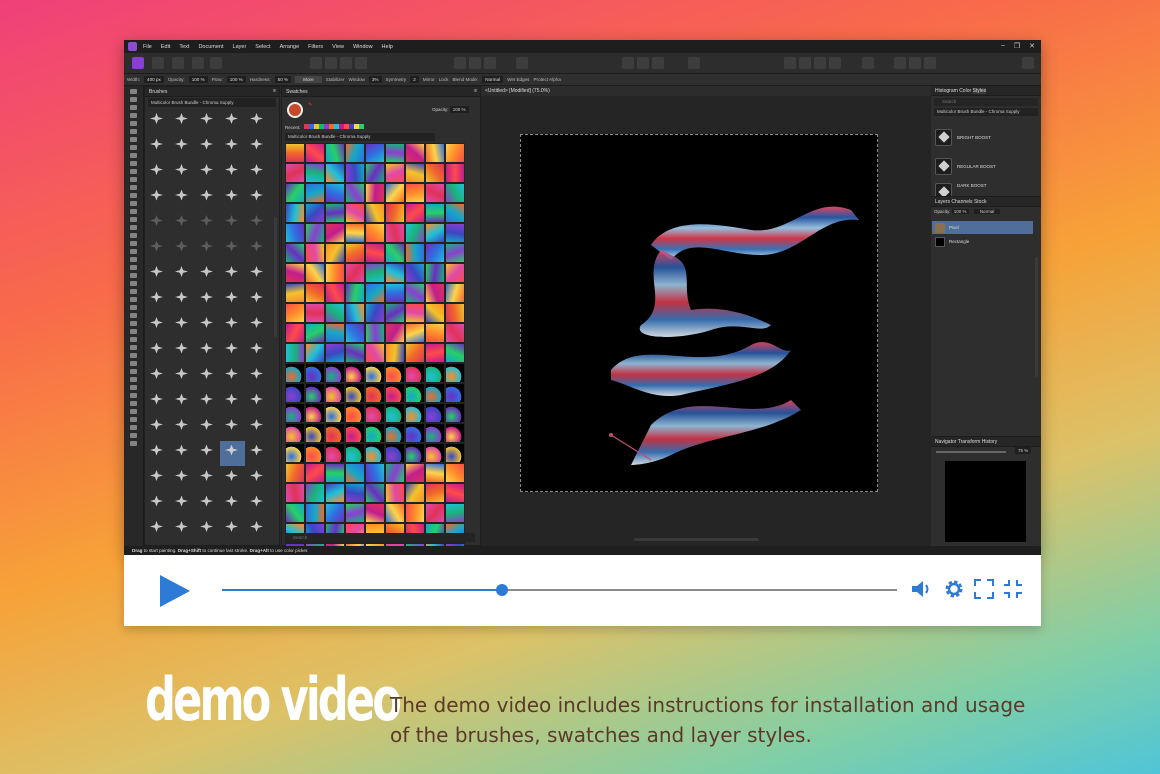 Image resolution: width=1160 pixels, height=774 pixels. I want to click on hardness-field: 50 %, so click(283, 79).